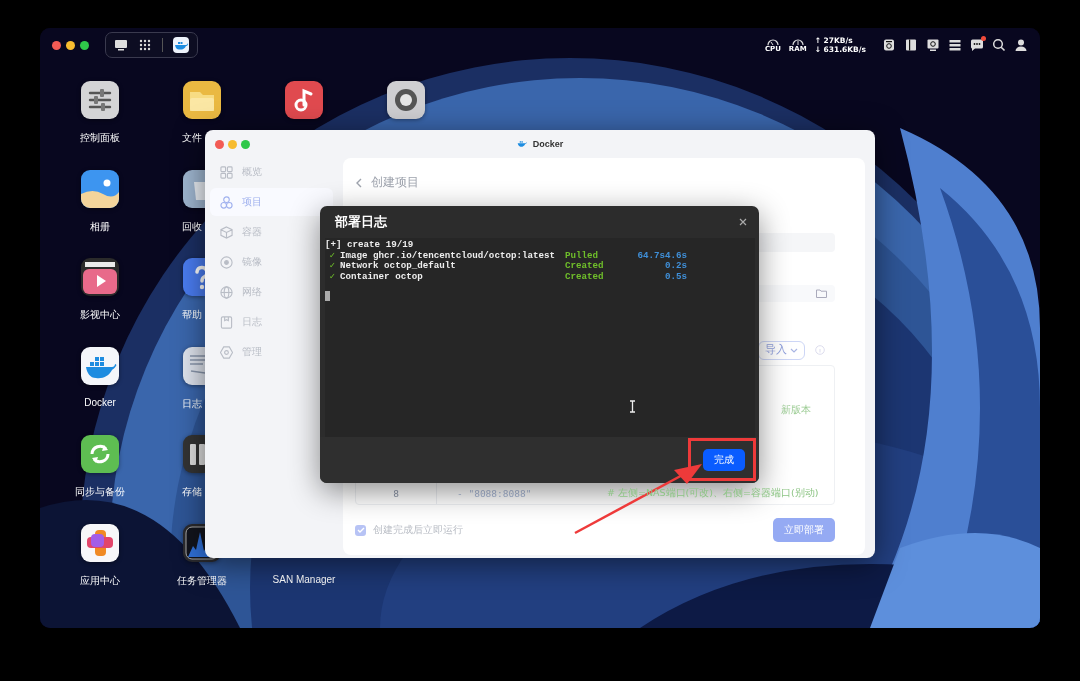 The width and height of the screenshot is (1080, 681). Describe the element at coordinates (548, 144) in the screenshot. I see `window-title: Docker` at that location.